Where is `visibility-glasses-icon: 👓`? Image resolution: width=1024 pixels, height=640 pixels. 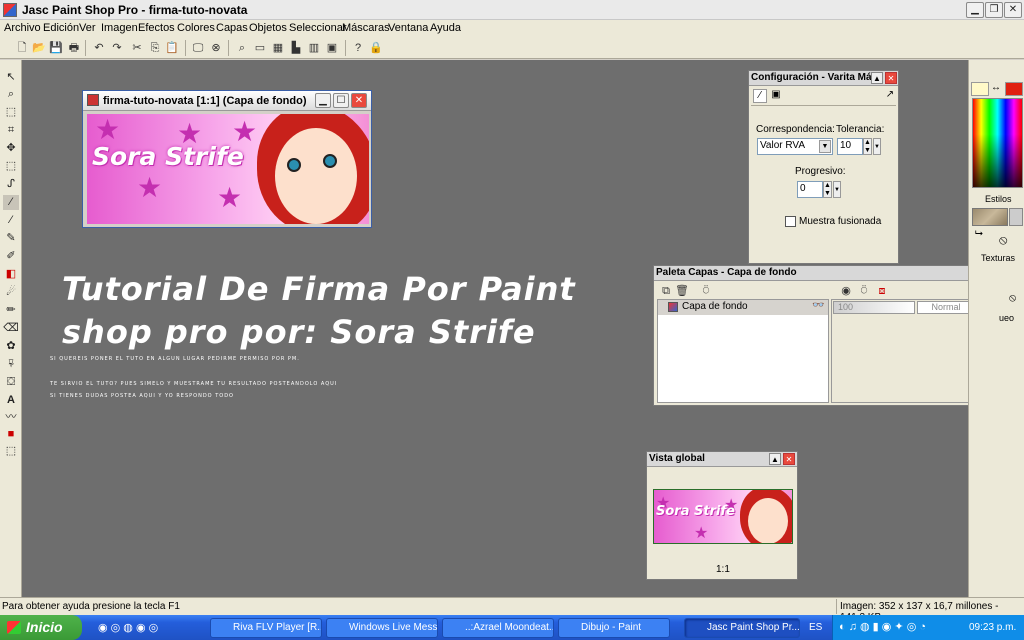 visibility-glasses-icon: 👓 is located at coordinates (818, 305).